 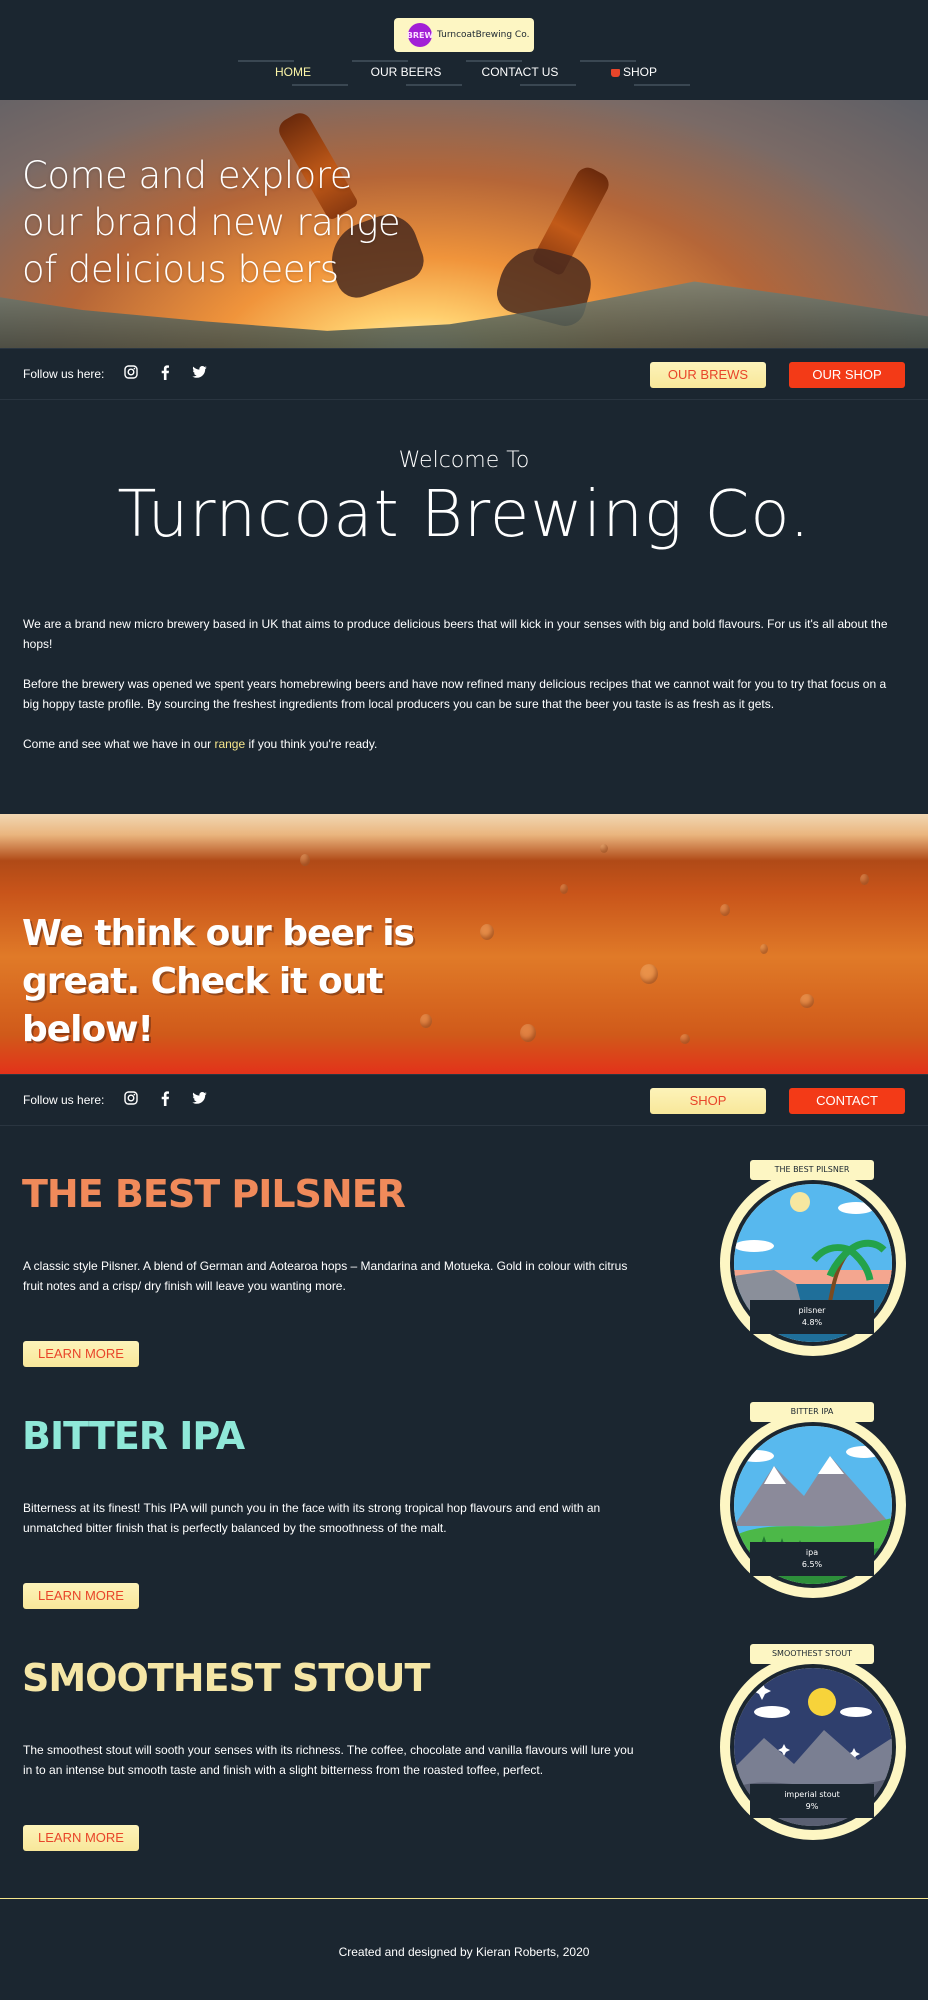 What do you see at coordinates (119, 744) in the screenshot?
I see `intro-text: Come and see what we have in our` at bounding box center [119, 744].